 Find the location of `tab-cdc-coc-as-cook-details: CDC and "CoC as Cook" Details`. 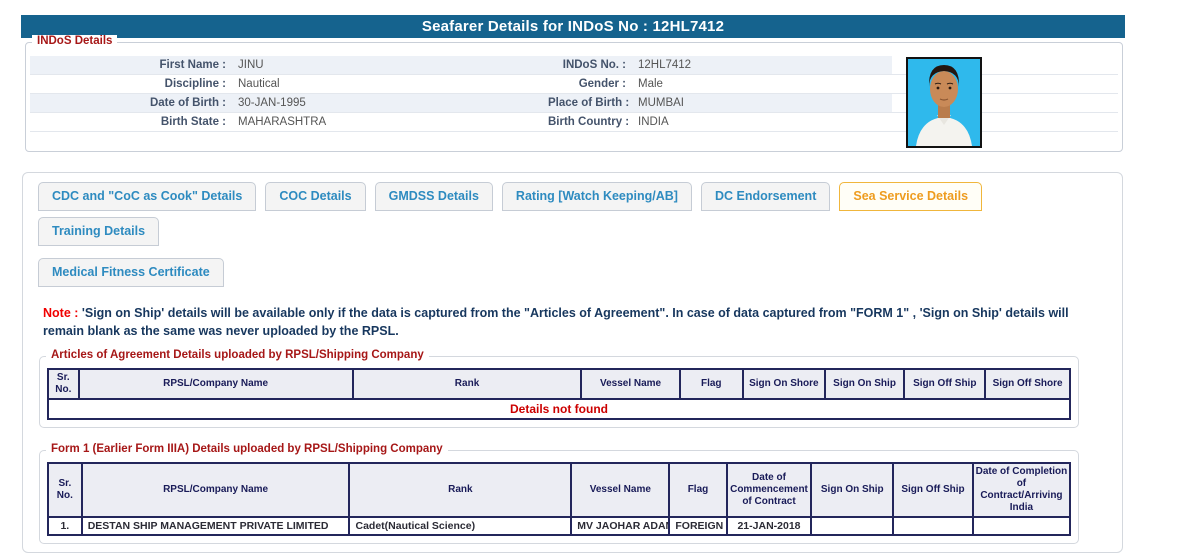

tab-cdc-coc-as-cook-details: CDC and "CoC as Cook" Details is located at coordinates (147, 196).